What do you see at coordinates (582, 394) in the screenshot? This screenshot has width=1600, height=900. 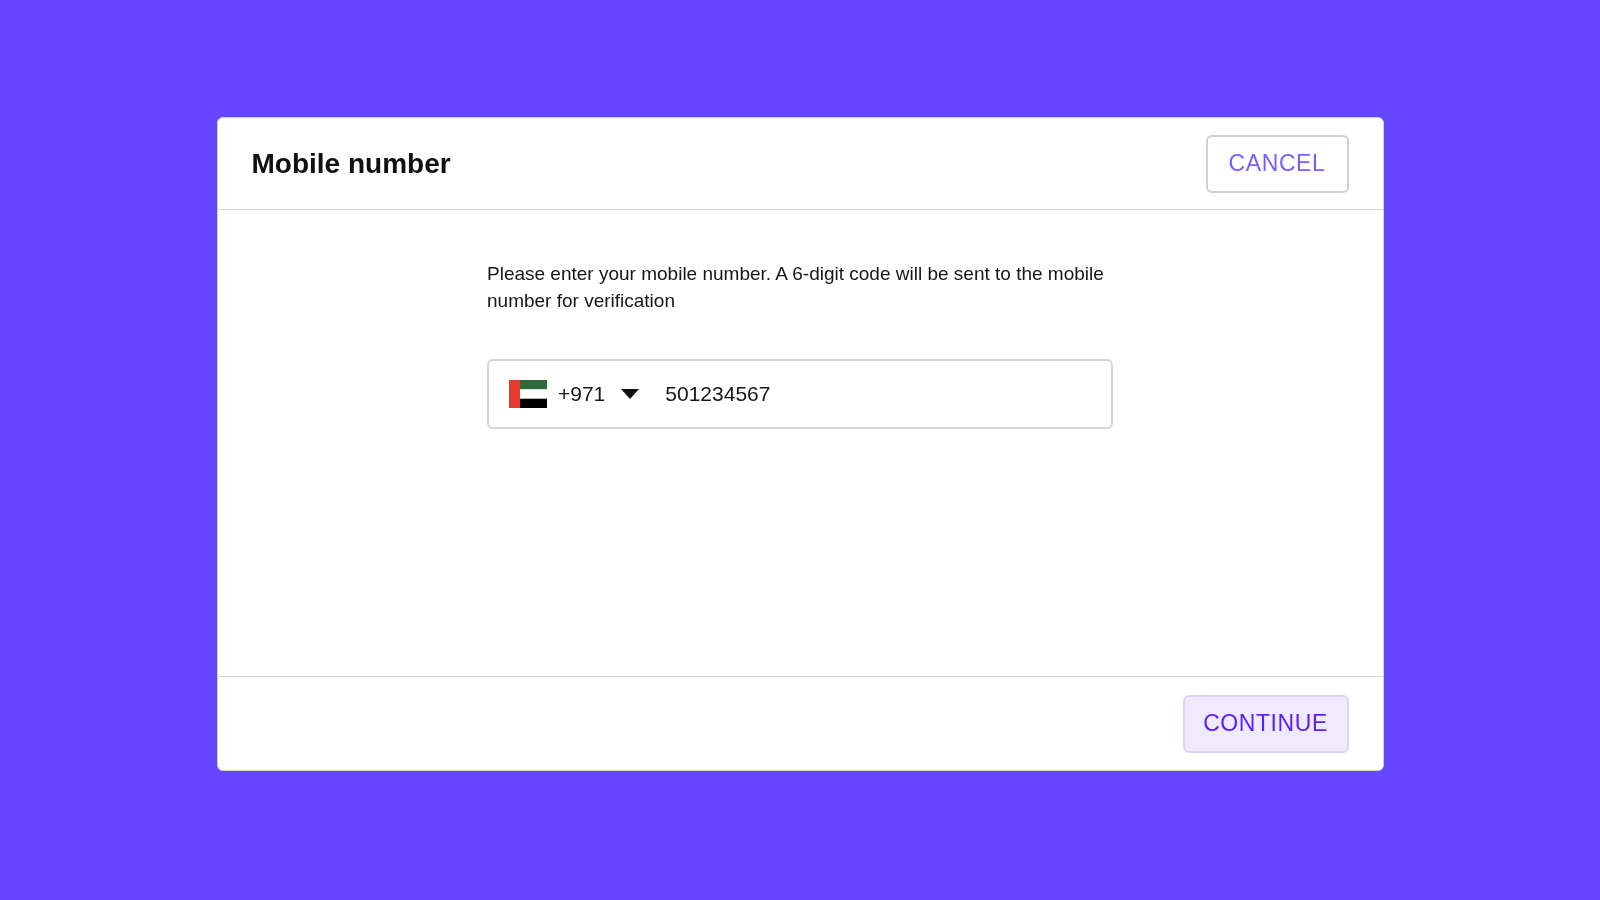 I see `dial-code: +971` at bounding box center [582, 394].